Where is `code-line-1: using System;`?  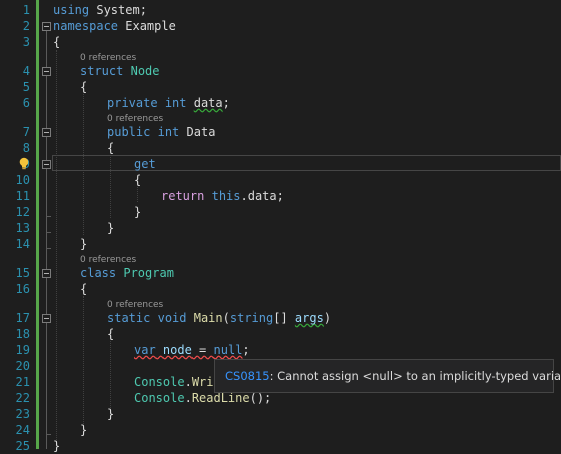
code-line-1: using System; is located at coordinates (100, 10).